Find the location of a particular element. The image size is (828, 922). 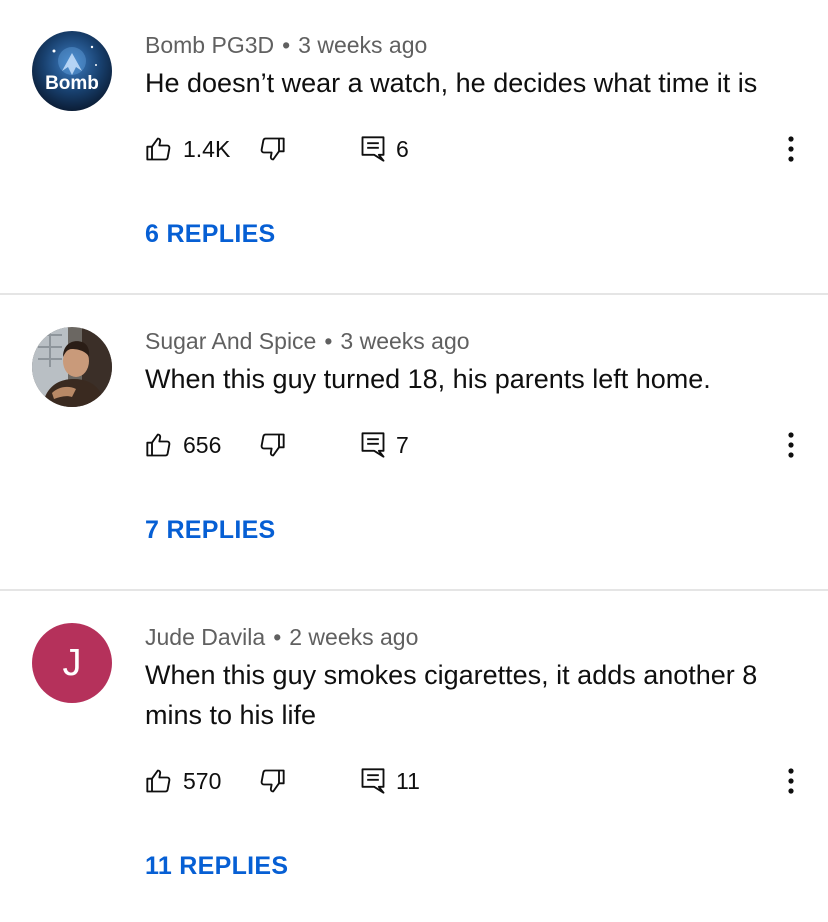

svg-text: Bomb is located at coordinates (72, 83).